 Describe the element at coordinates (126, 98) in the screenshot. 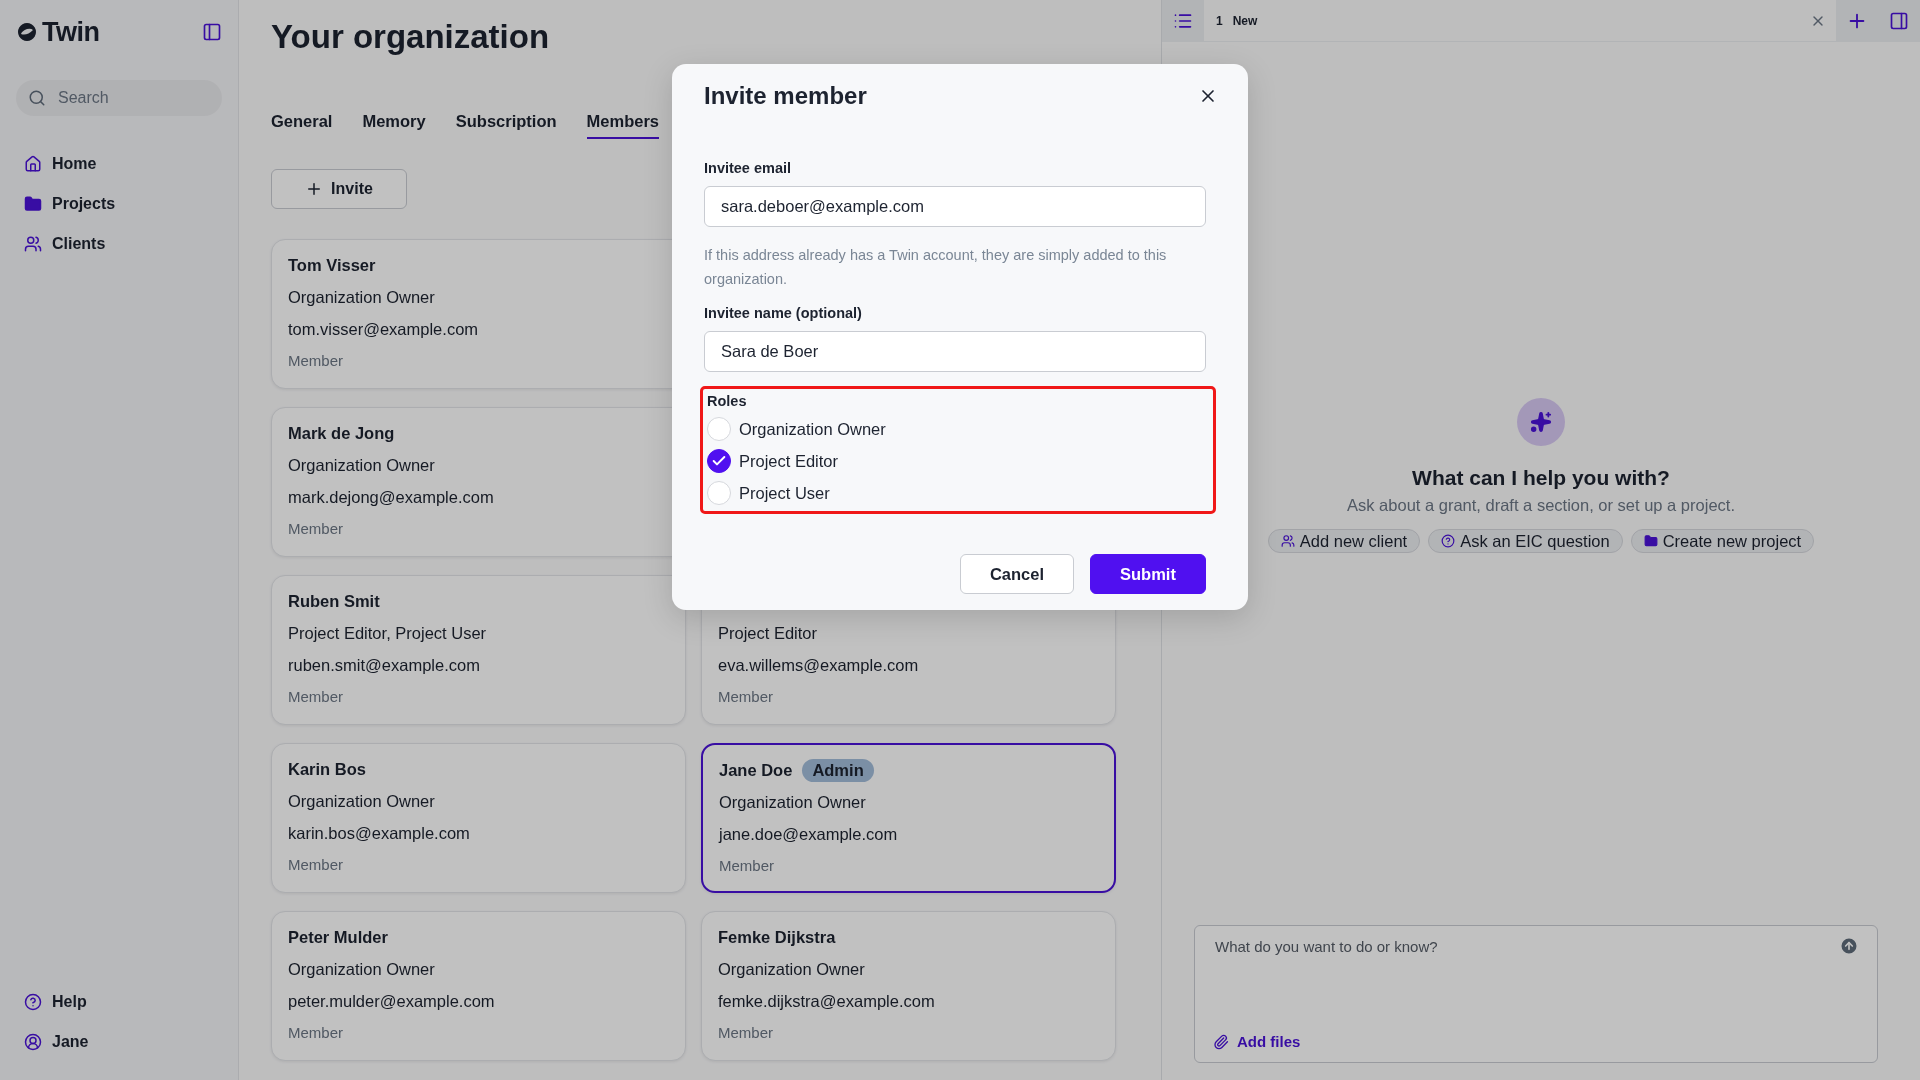

I see `search-field: Search` at that location.